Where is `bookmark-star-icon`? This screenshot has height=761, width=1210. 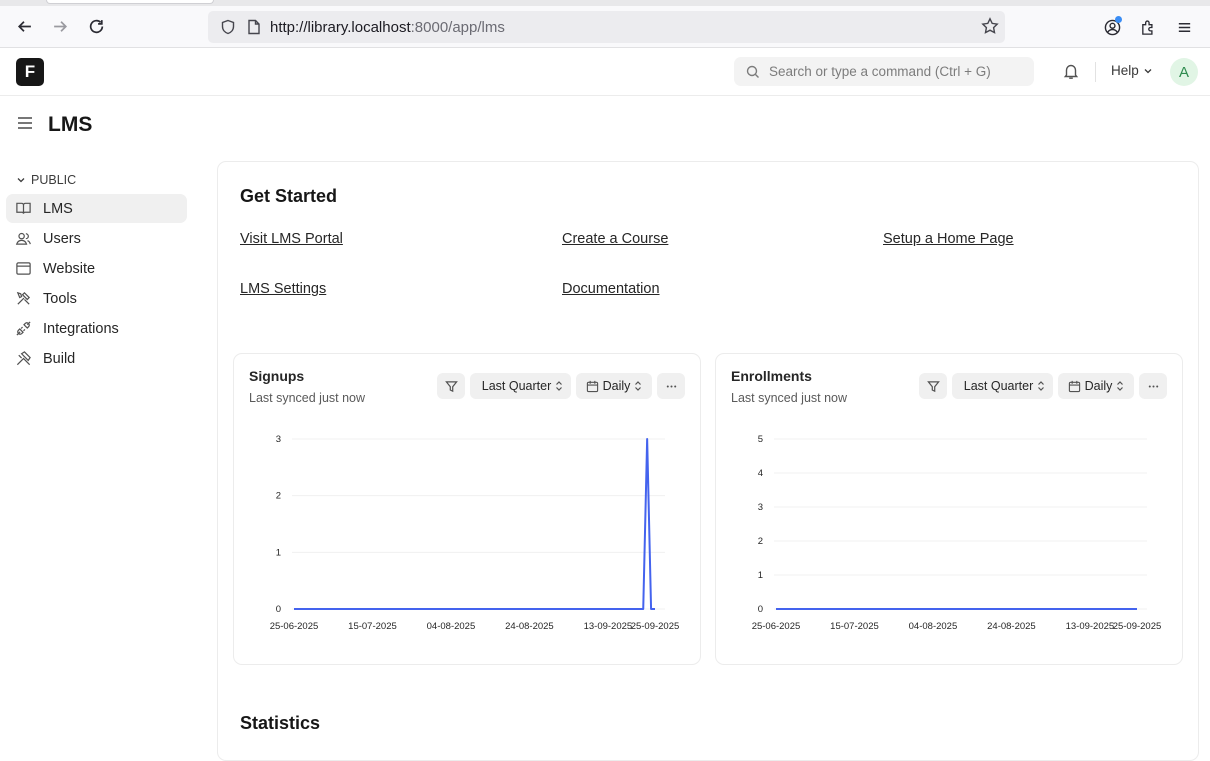 bookmark-star-icon is located at coordinates (990, 28).